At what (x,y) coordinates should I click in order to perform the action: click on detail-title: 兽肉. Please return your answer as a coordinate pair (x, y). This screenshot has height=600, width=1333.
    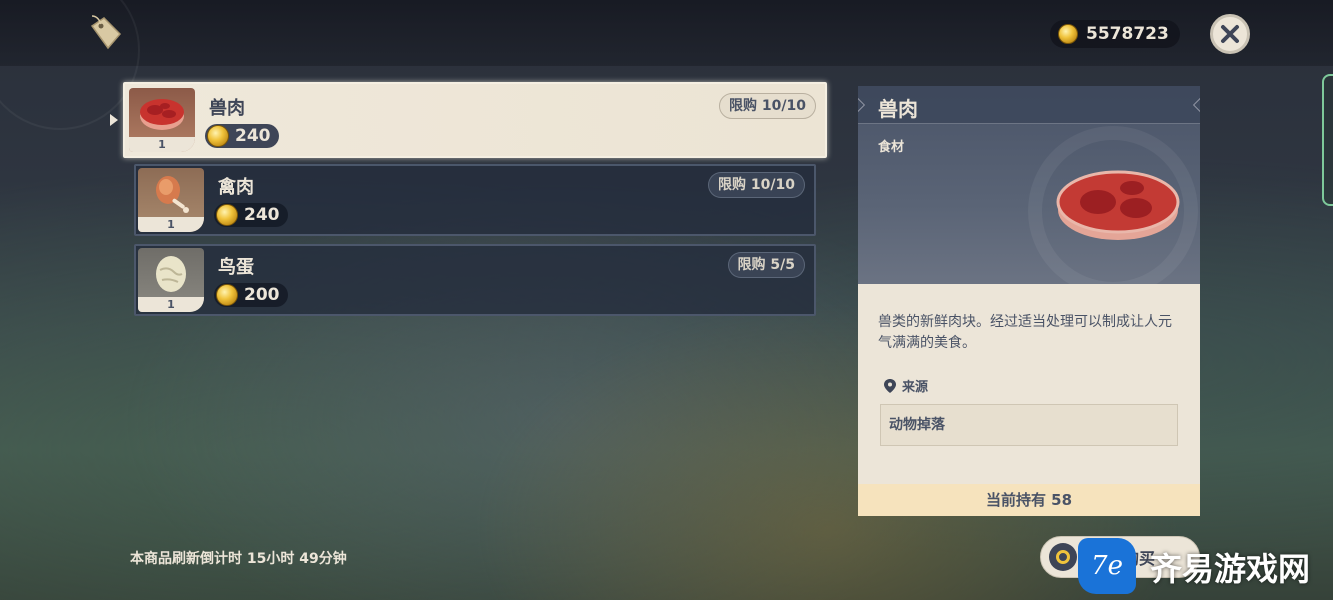
    Looking at the image, I should click on (898, 109).